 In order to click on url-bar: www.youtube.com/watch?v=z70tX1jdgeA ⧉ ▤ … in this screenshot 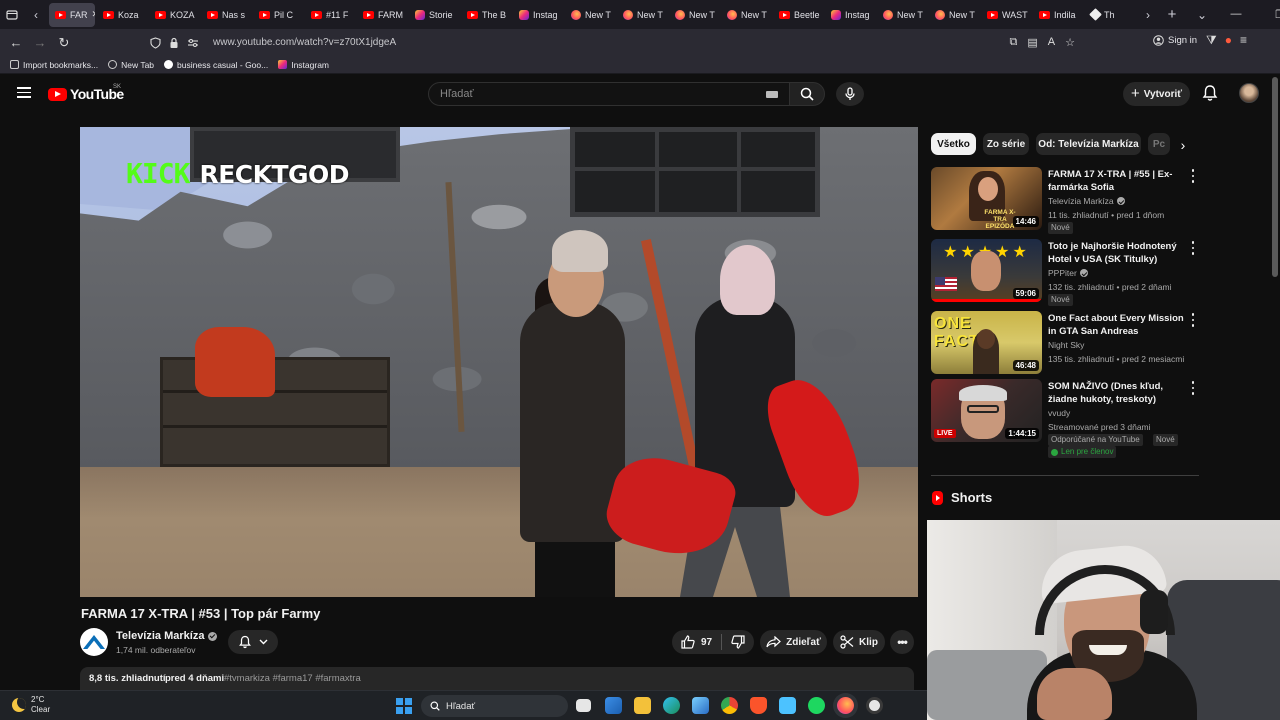, I will do `click(612, 42)`.